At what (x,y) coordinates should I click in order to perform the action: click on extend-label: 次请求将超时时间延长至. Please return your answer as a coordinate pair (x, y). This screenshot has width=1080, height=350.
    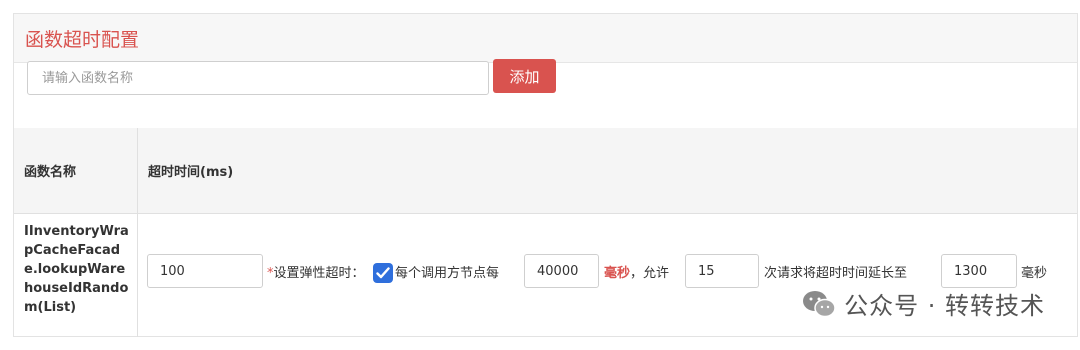
    Looking at the image, I should click on (836, 273).